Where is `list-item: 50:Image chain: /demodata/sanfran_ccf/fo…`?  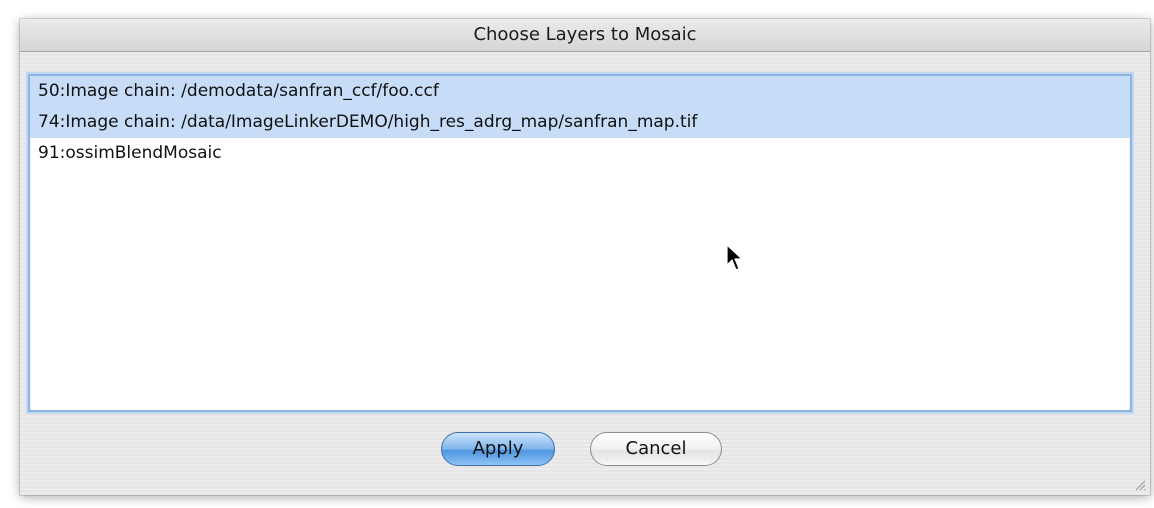
list-item: 50:Image chain: /demodata/sanfran_ccf/fo… is located at coordinates (580, 91).